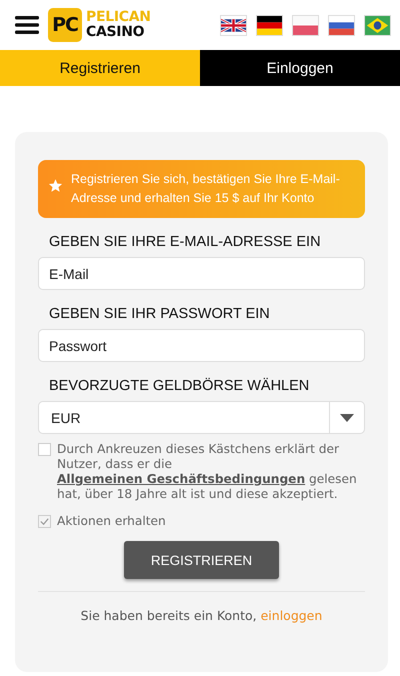  What do you see at coordinates (181, 479) in the screenshot?
I see `terms-link: Allgemeinen Geschäftsbedingungen` at bounding box center [181, 479].